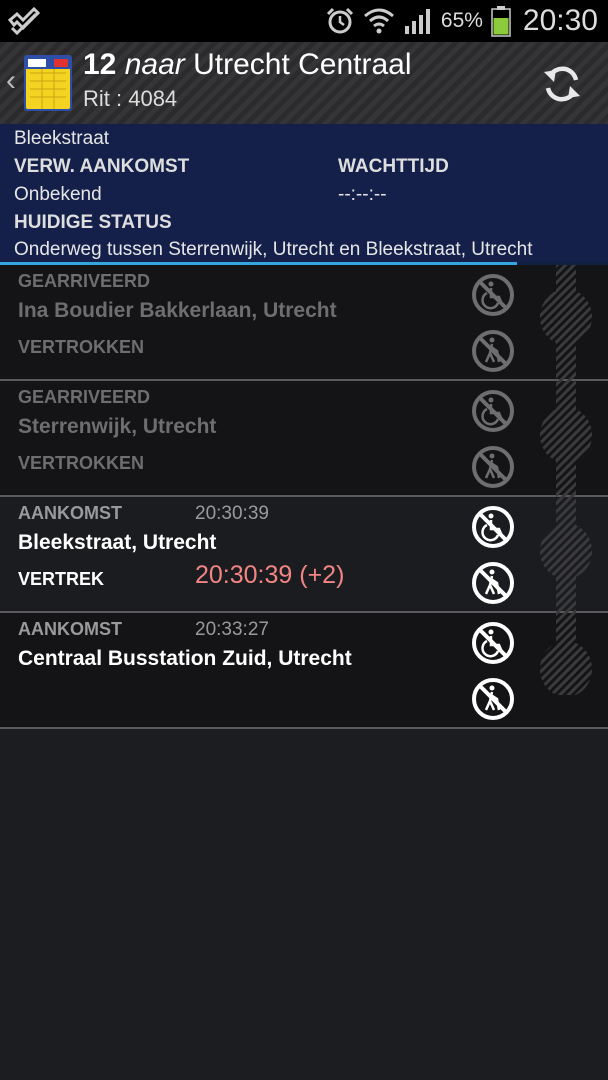  I want to click on route-timeline, so click(566, 480).